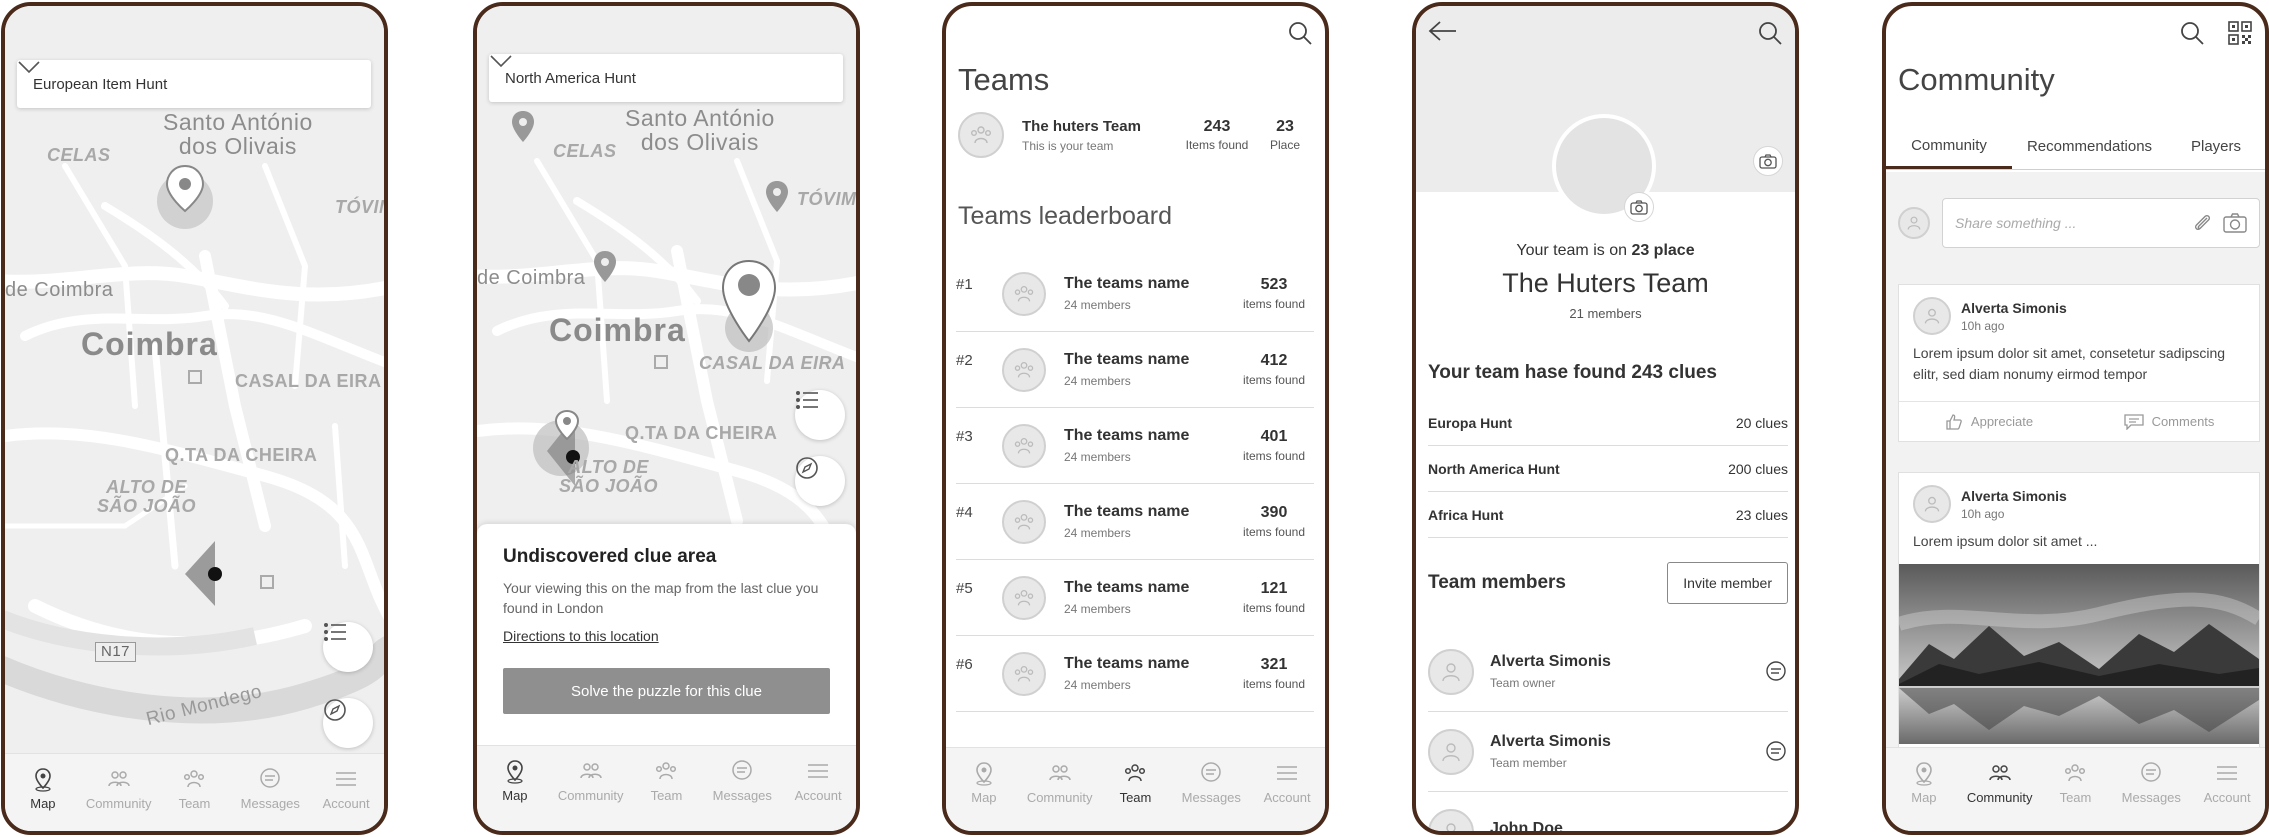  Describe the element at coordinates (1274, 456) in the screenshot. I see `items-label: items found` at that location.